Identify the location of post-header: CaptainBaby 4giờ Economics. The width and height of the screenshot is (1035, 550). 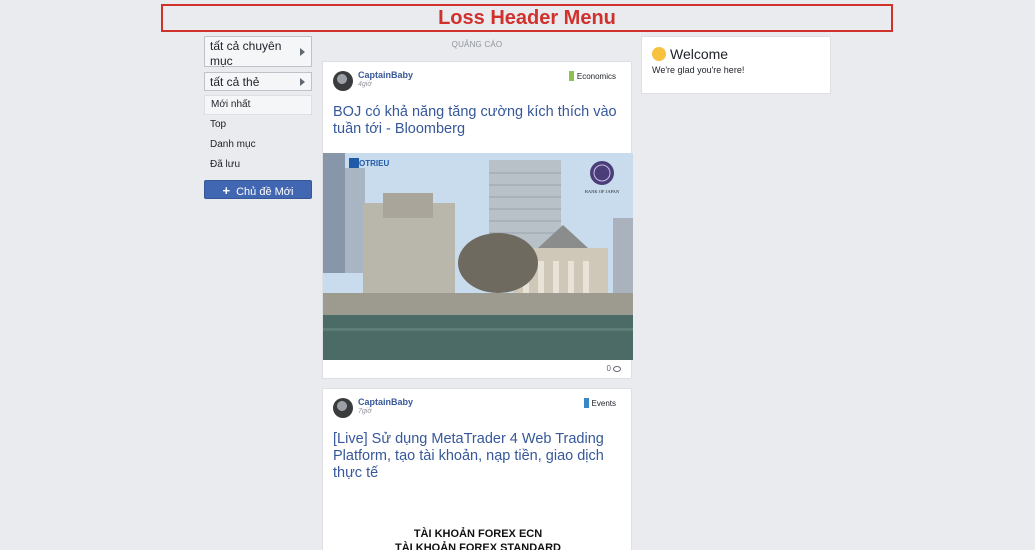
(477, 82).